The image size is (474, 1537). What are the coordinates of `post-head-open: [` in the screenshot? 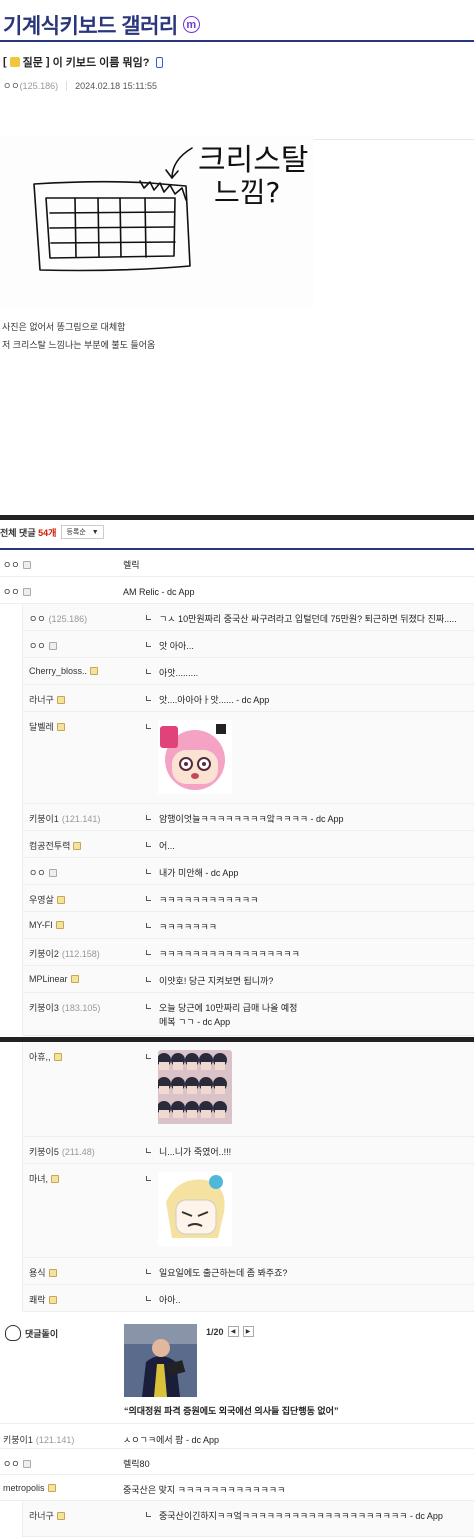 It's located at (5, 62).